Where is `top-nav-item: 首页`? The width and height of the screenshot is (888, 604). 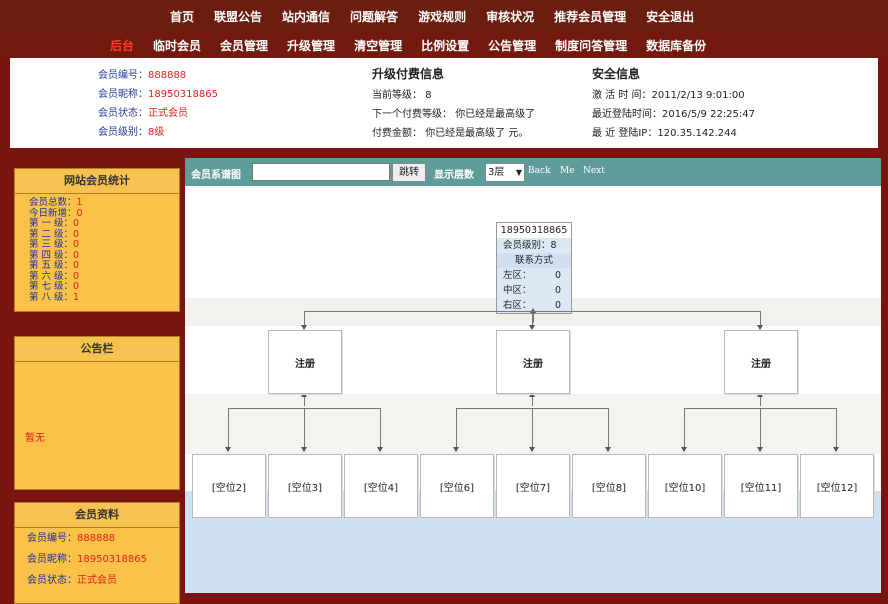 top-nav-item: 首页 is located at coordinates (182, 16).